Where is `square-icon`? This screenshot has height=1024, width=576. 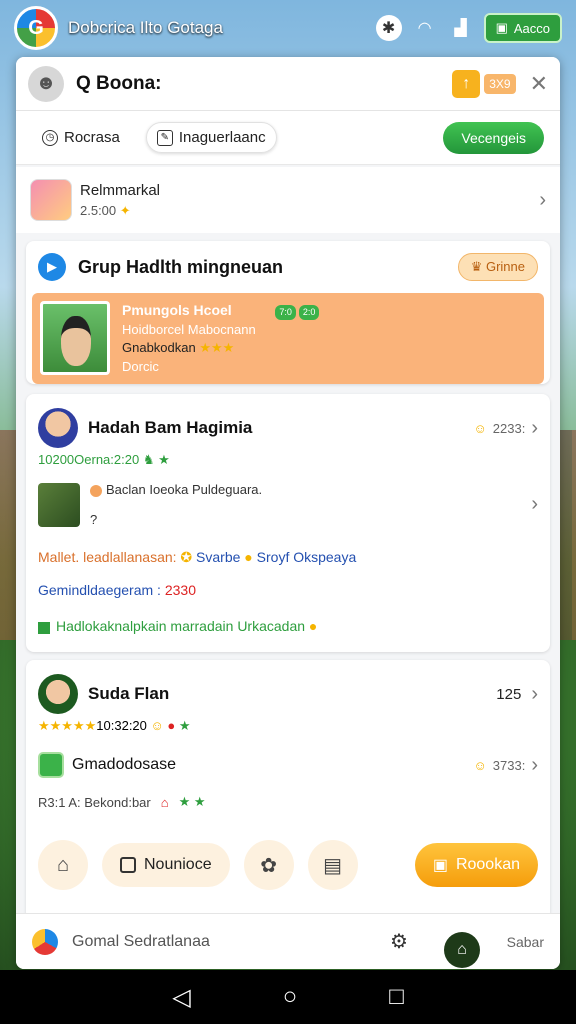 square-icon is located at coordinates (128, 865).